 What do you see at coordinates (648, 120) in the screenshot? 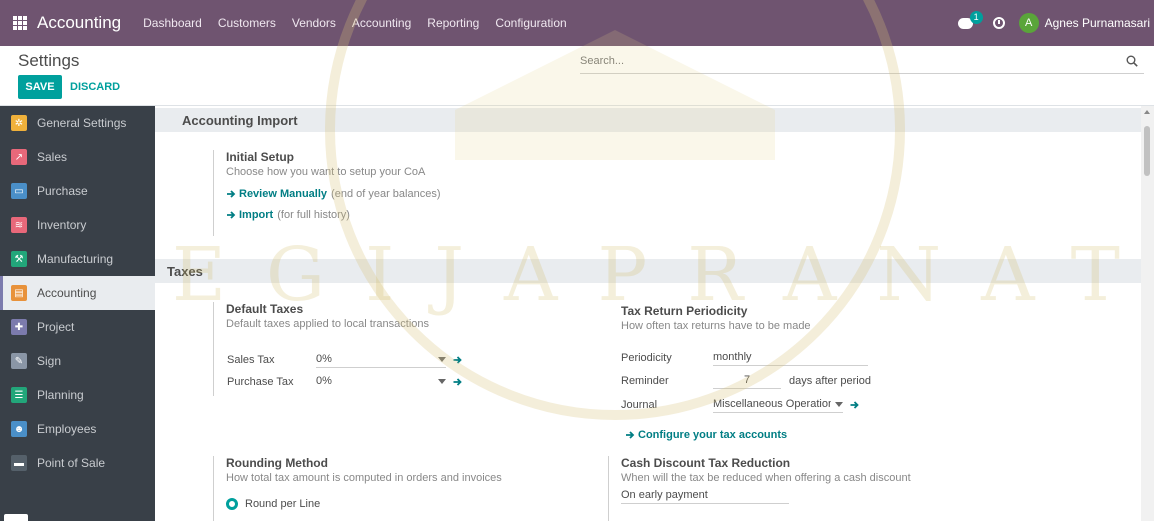
I see `section-header-accounting-import: Accounting Import` at bounding box center [648, 120].